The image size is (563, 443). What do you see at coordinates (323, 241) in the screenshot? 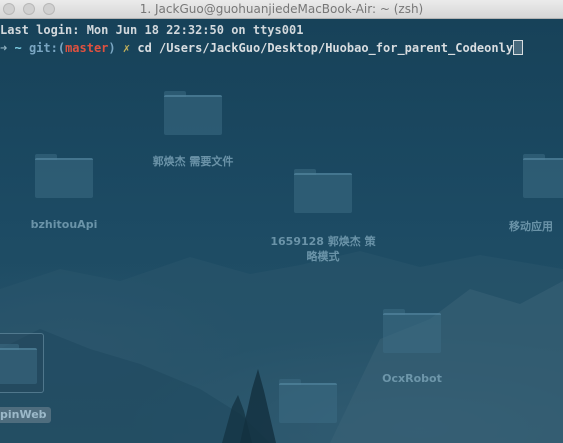
I see `desktop-folder-label: 1659128 郭焕杰 策` at bounding box center [323, 241].